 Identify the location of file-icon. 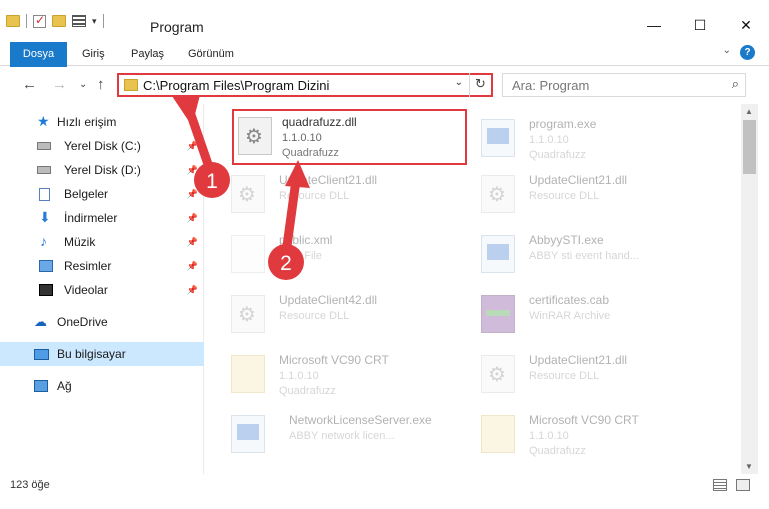
(248, 254).